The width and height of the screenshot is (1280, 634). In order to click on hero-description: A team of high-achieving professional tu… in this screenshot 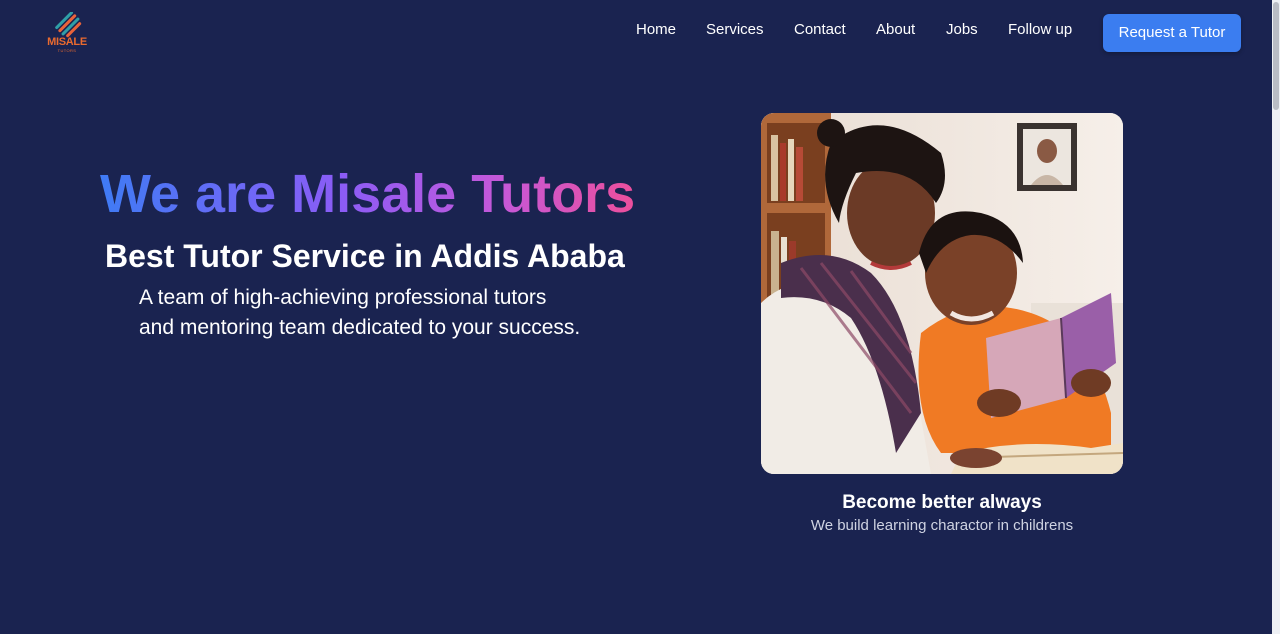, I will do `click(399, 313)`.